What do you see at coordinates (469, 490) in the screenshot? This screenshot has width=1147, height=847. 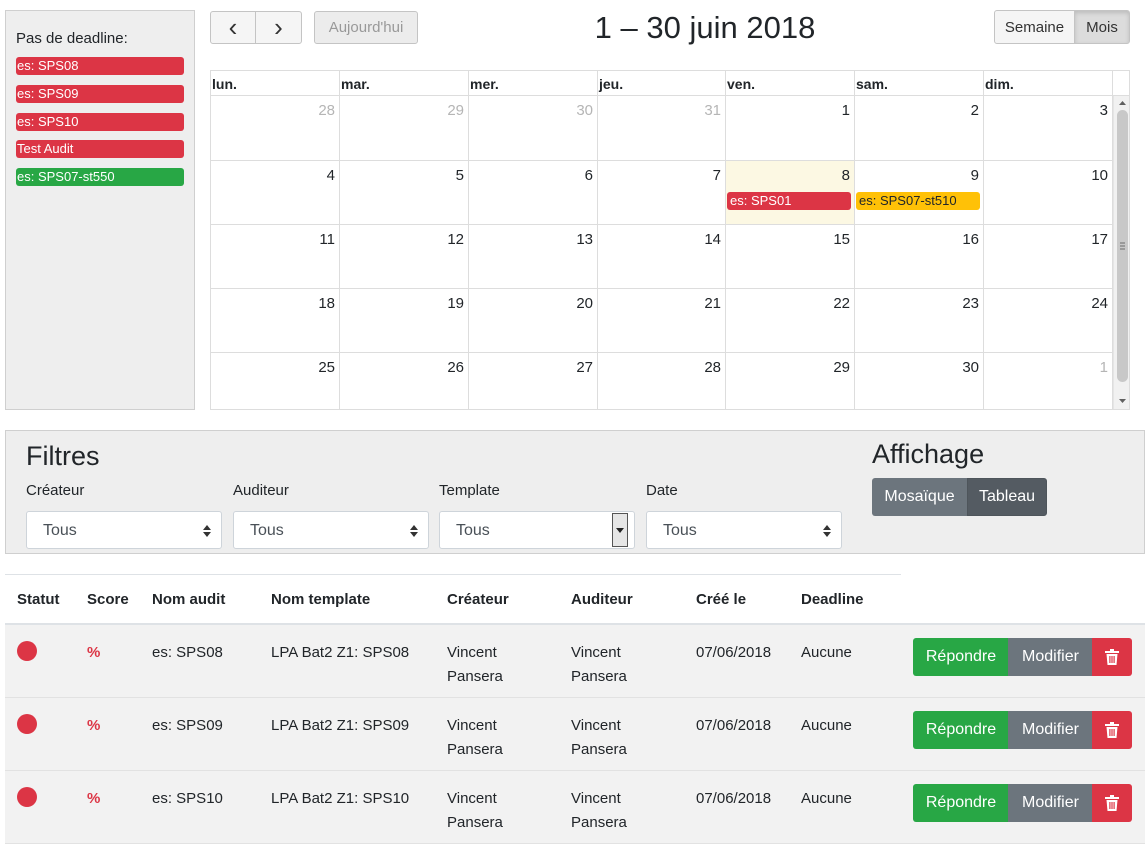 I see `template-filter-label: Template` at bounding box center [469, 490].